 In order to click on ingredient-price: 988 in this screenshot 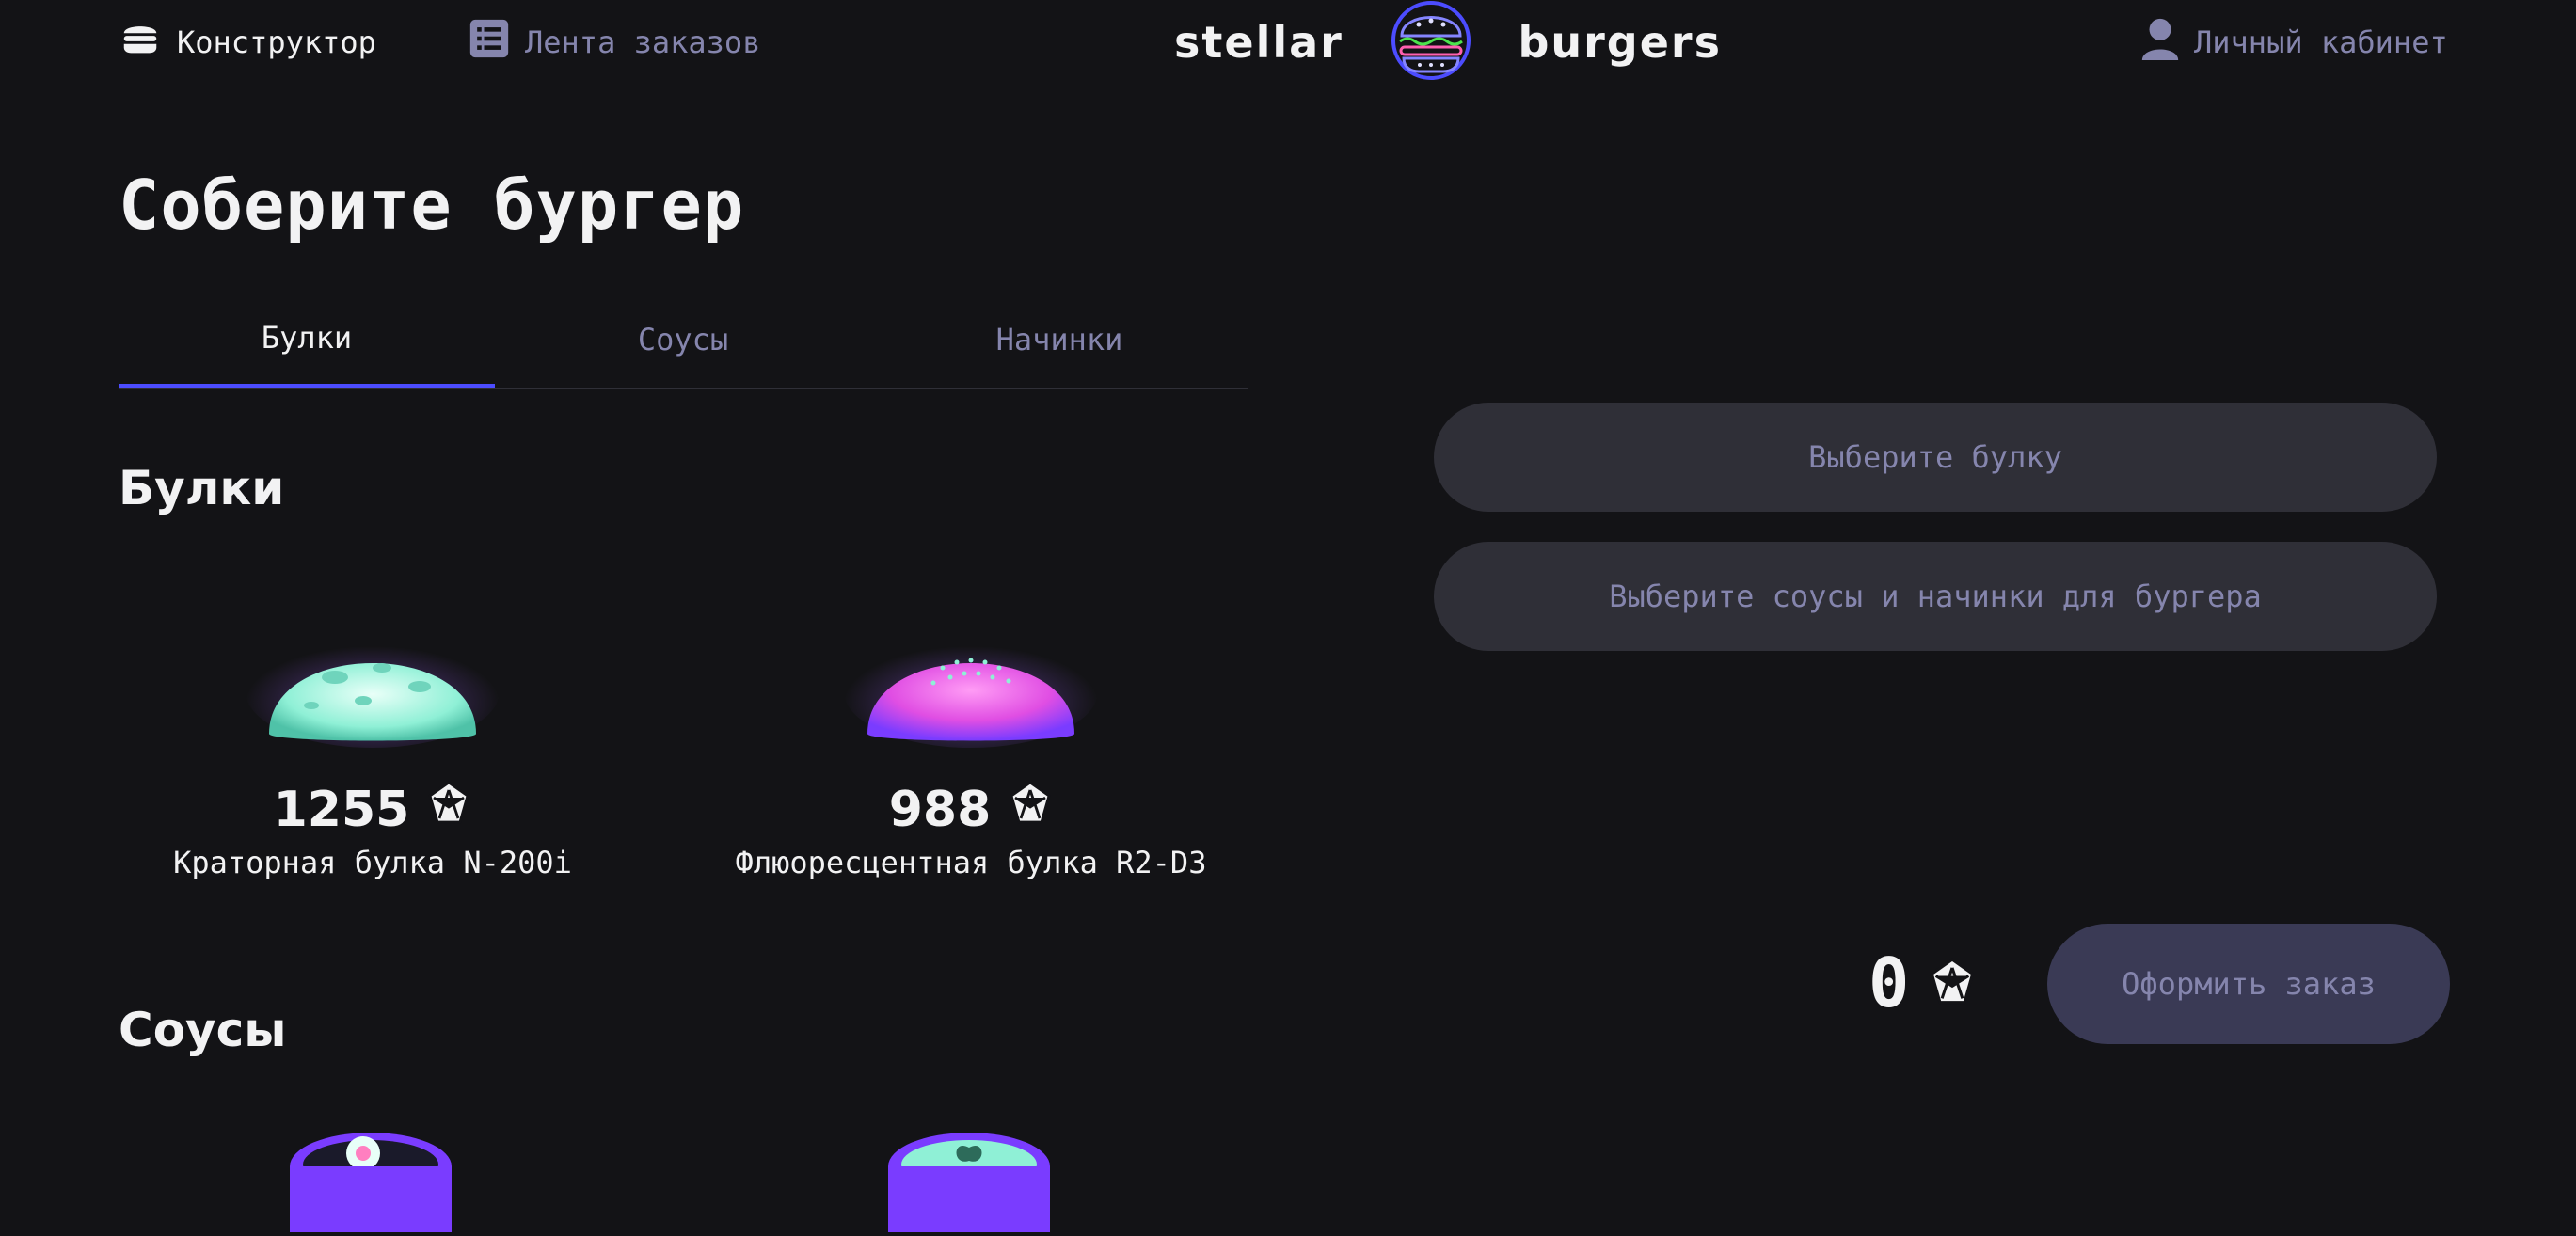, I will do `click(971, 809)`.